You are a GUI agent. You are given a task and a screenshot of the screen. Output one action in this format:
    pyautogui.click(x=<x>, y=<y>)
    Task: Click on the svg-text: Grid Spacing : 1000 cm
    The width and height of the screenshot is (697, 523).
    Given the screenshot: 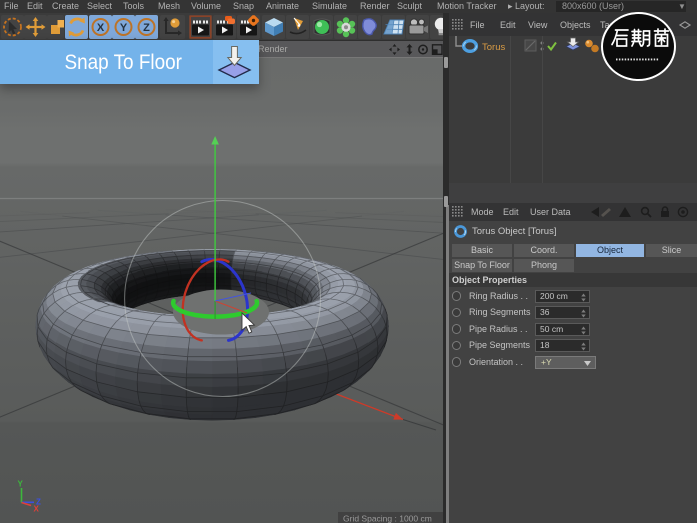 What is the action you would take?
    pyautogui.click(x=387, y=518)
    